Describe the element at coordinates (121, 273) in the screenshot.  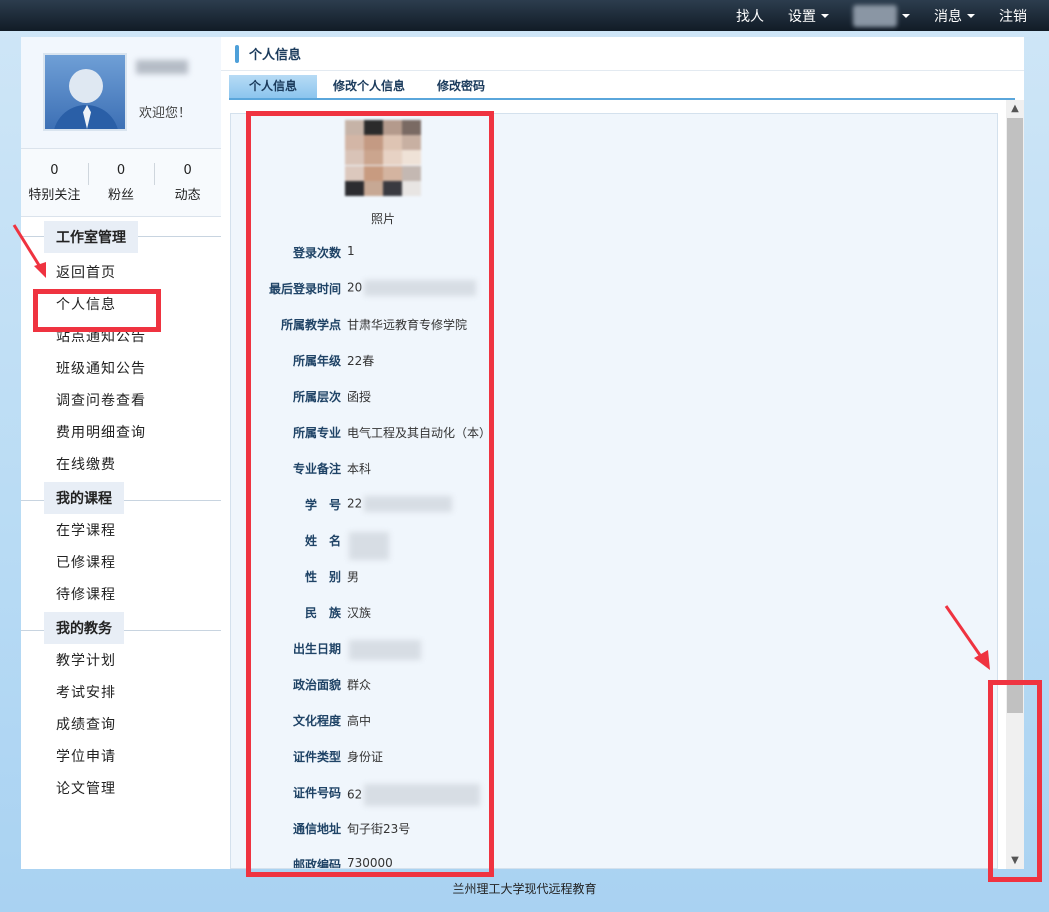
I see `menu-item-home: 返回首页` at that location.